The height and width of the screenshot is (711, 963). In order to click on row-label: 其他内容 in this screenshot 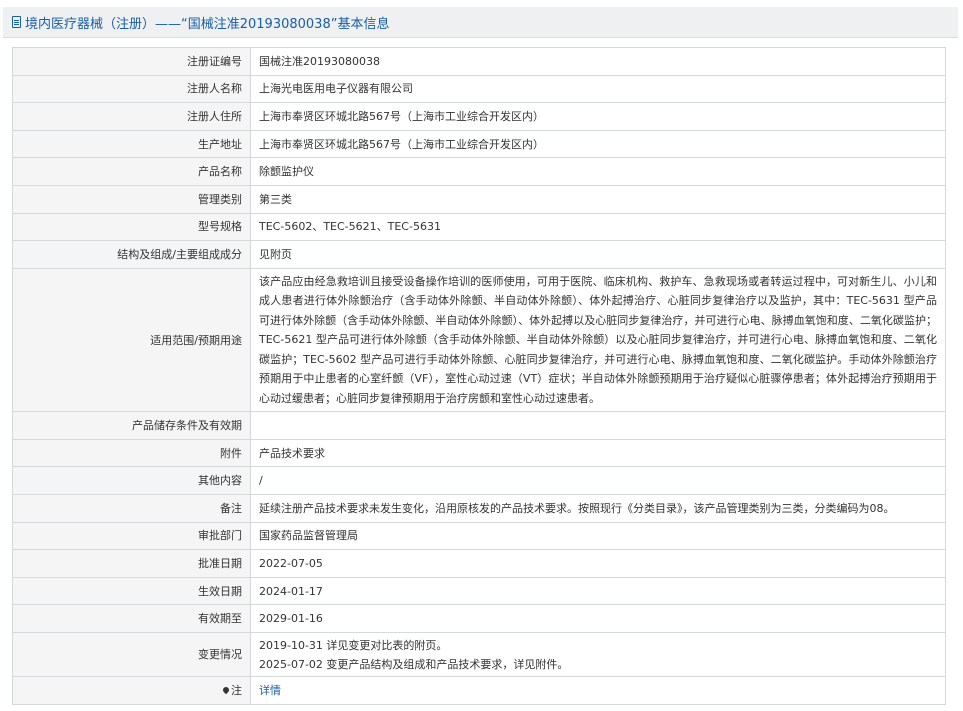, I will do `click(131, 481)`.